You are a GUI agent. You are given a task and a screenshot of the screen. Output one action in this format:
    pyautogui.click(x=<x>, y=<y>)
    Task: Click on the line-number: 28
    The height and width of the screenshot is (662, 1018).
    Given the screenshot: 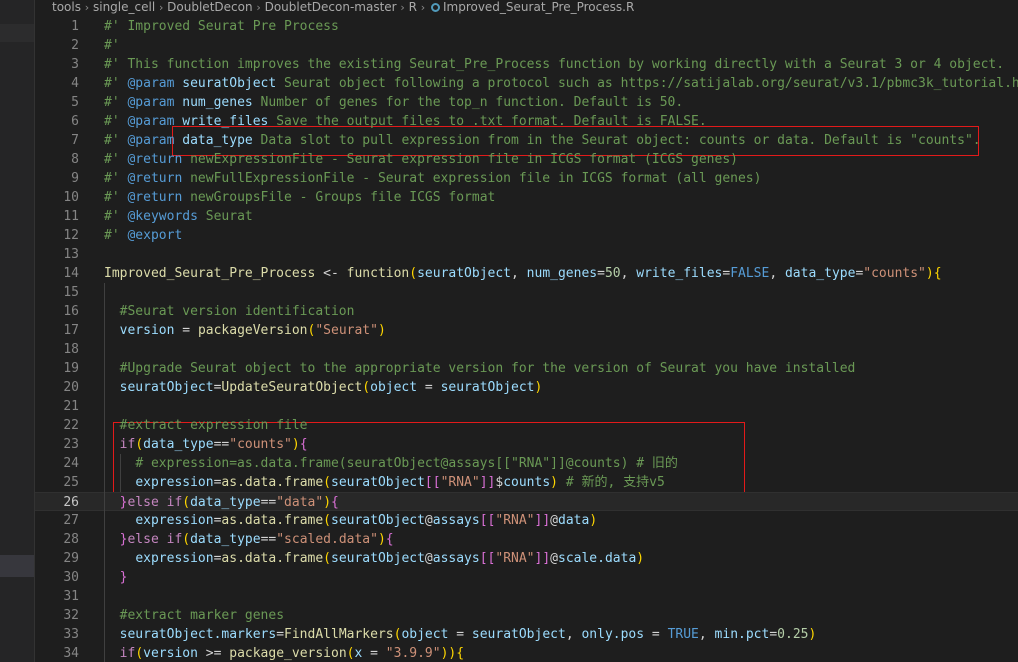 What is the action you would take?
    pyautogui.click(x=71, y=539)
    